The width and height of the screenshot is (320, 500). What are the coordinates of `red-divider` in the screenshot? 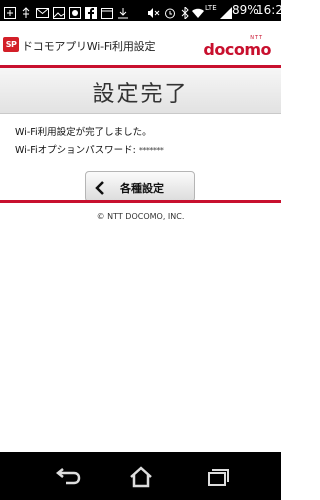 It's located at (140, 201).